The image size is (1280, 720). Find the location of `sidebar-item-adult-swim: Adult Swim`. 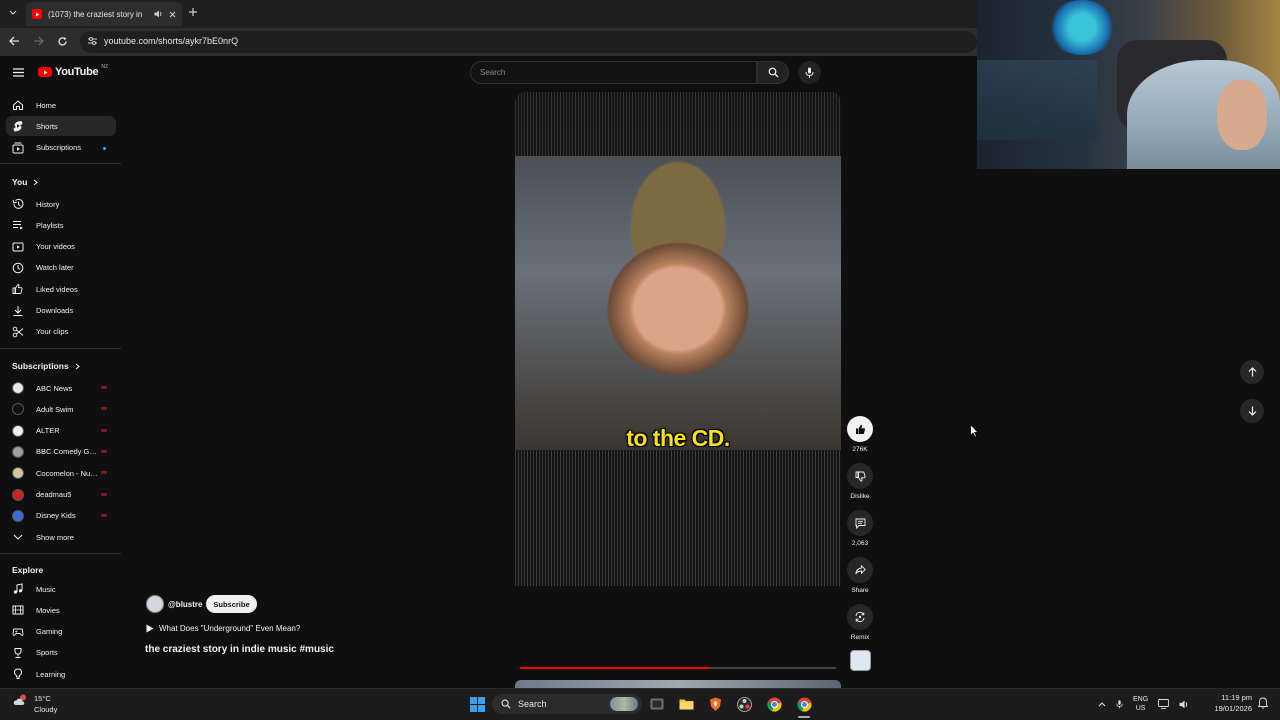

sidebar-item-adult-swim: Adult Swim is located at coordinates (61, 409).